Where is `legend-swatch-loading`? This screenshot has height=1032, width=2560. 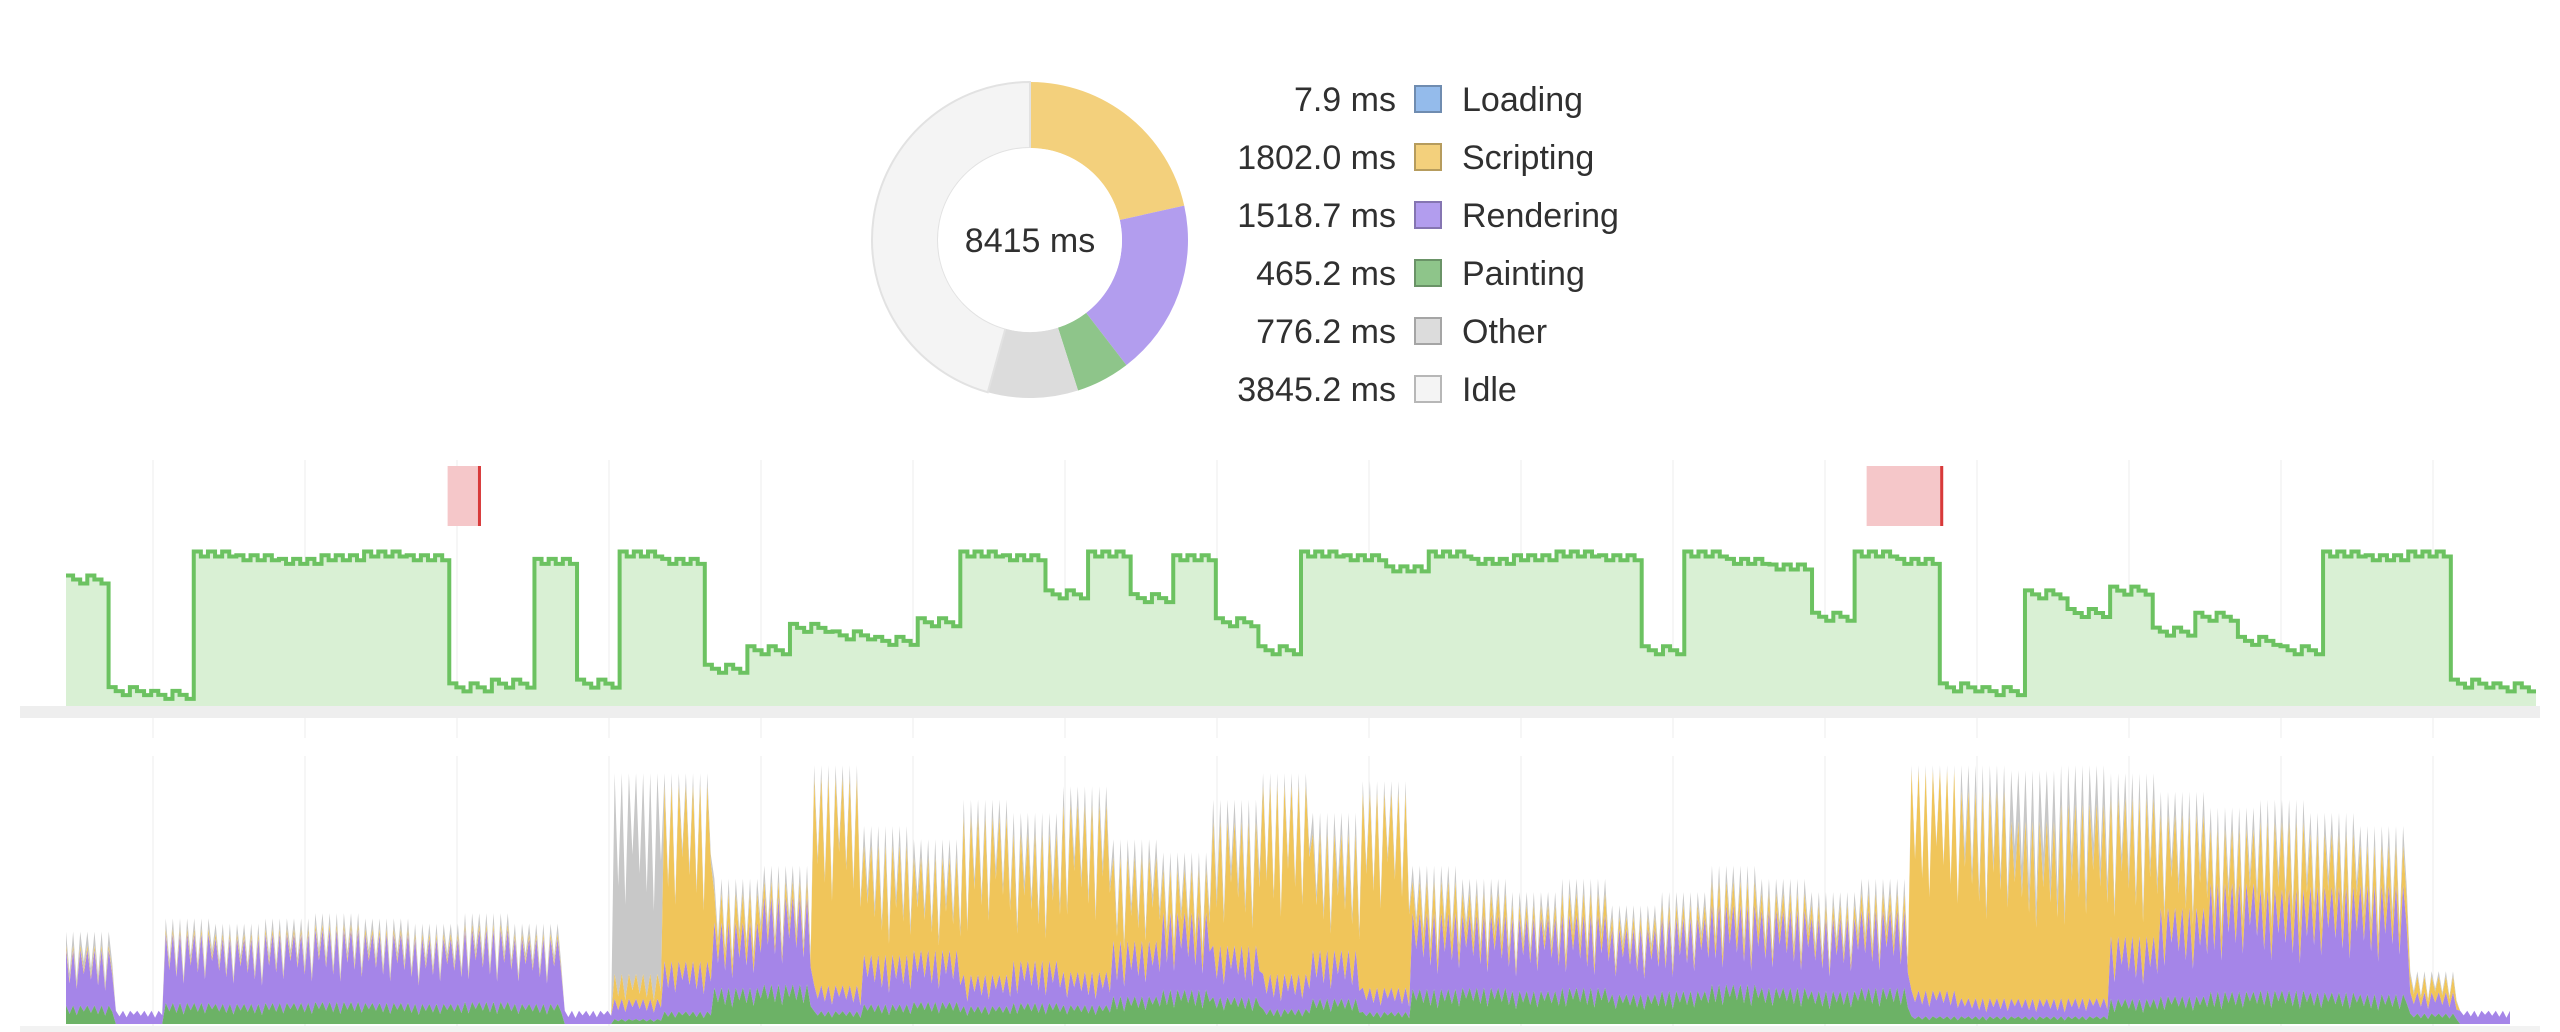
legend-swatch-loading is located at coordinates (1428, 99).